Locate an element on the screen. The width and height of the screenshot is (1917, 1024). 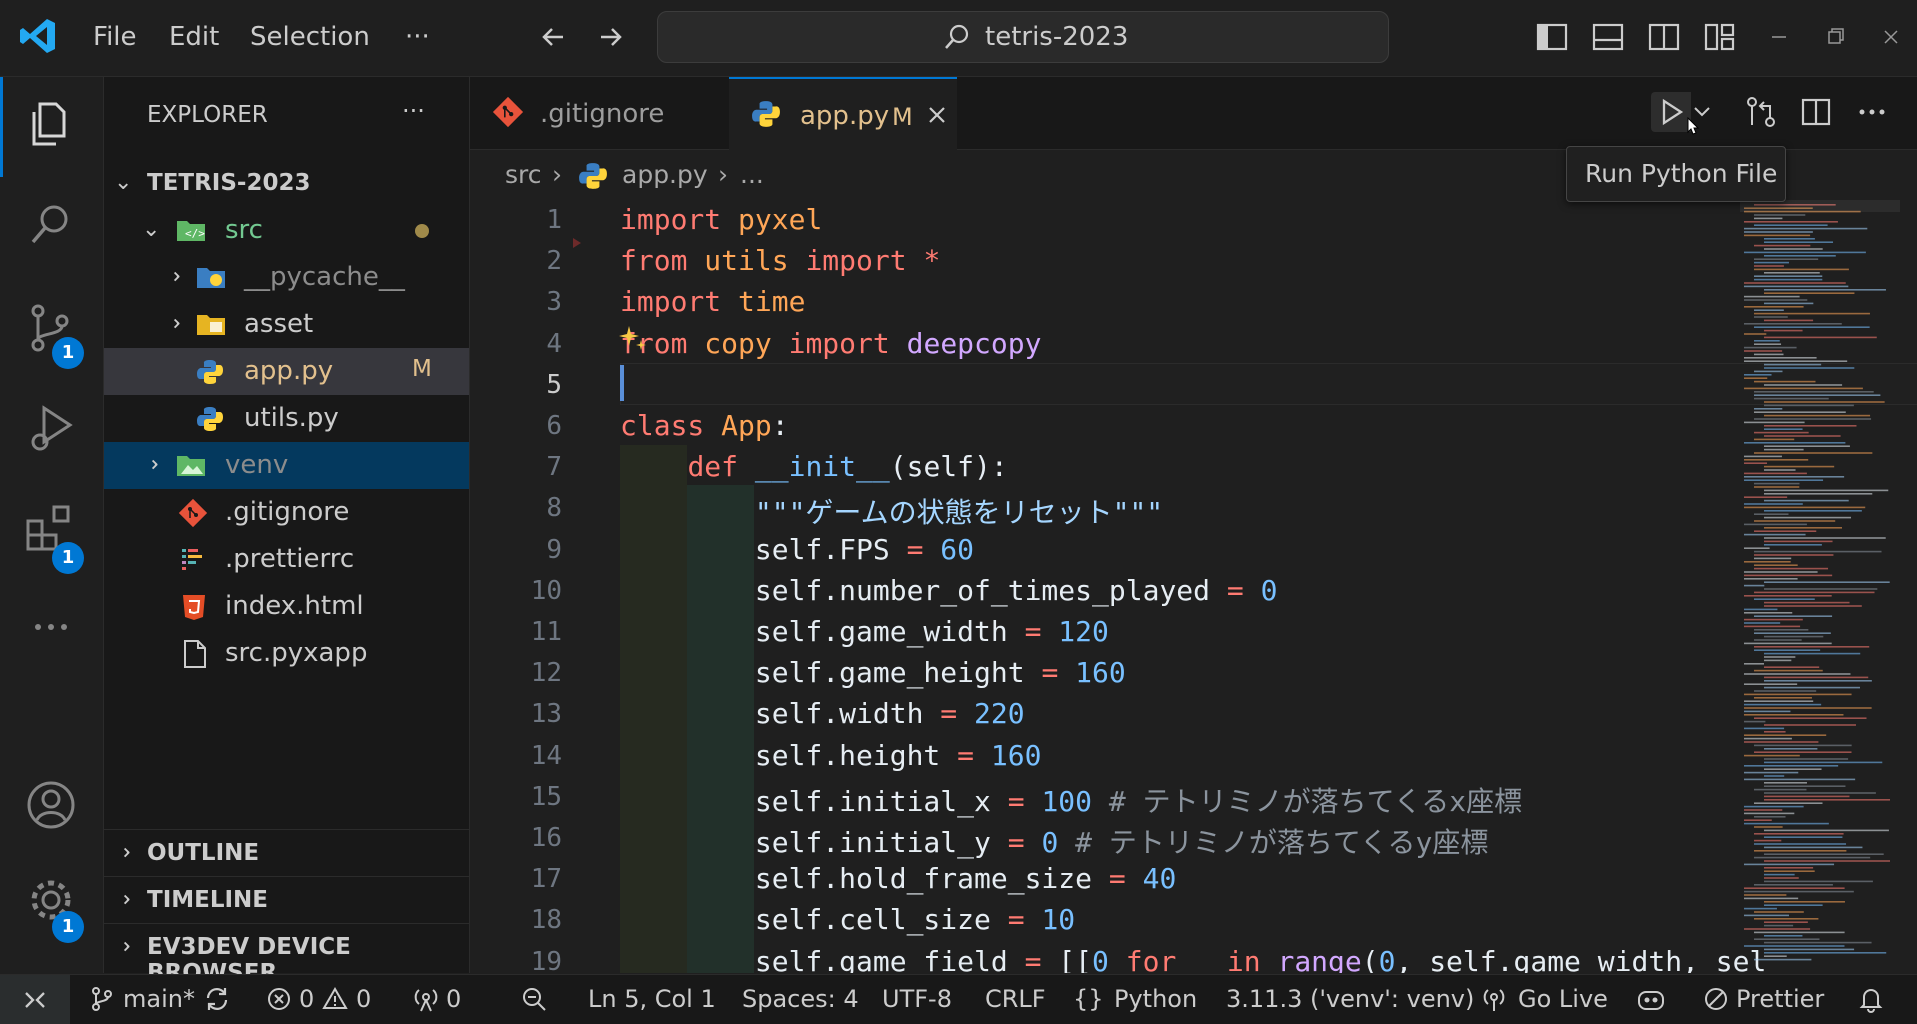
branch-name: main* is located at coordinates (159, 999).